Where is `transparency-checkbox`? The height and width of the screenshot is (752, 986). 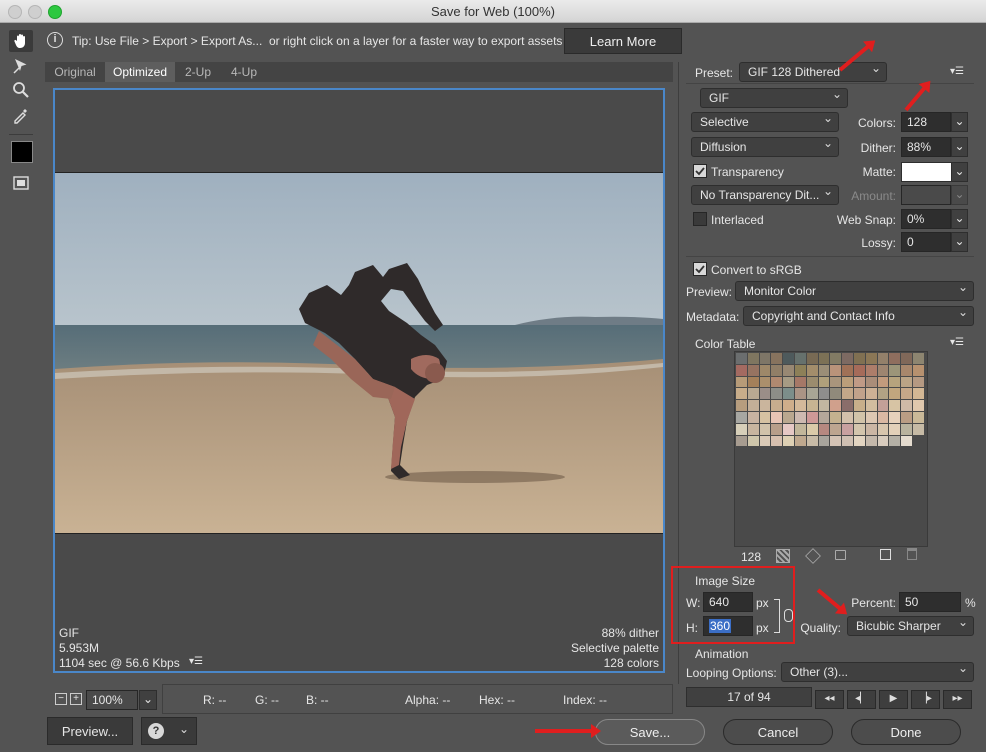 transparency-checkbox is located at coordinates (700, 171).